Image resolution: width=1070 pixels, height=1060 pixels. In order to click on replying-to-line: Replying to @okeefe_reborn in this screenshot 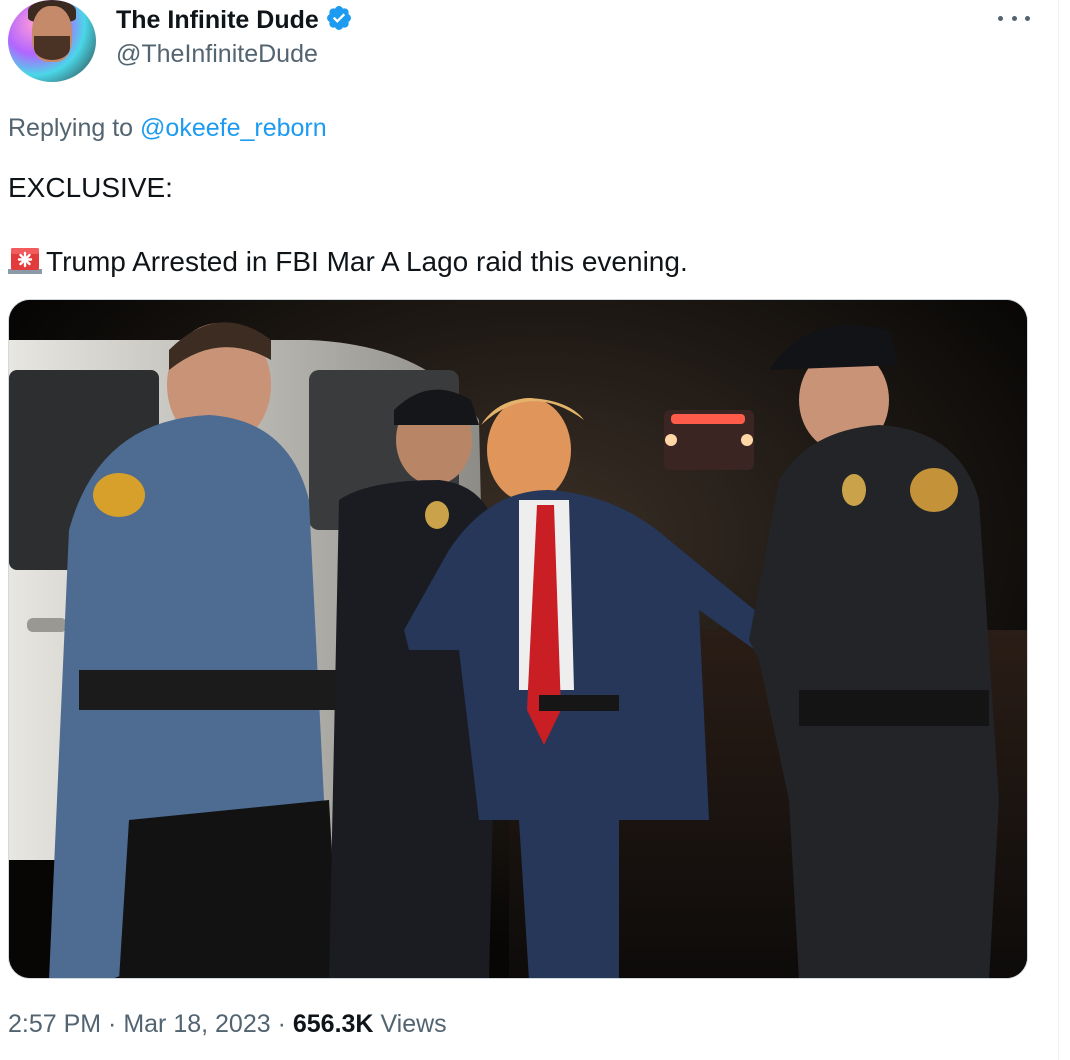, I will do `click(167, 128)`.